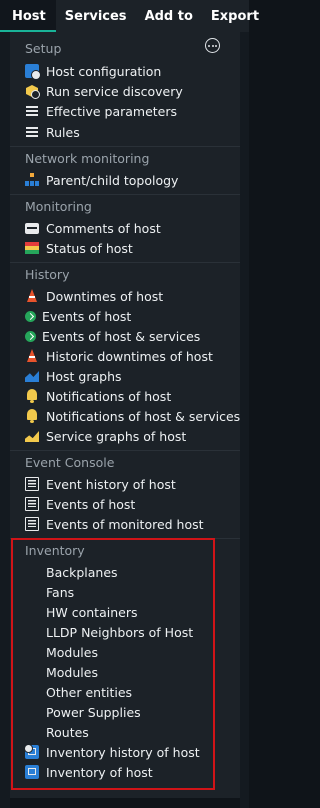 This screenshot has width=320, height=808. What do you see at coordinates (105, 296) in the screenshot?
I see `menu-item-label: Downtimes of host` at bounding box center [105, 296].